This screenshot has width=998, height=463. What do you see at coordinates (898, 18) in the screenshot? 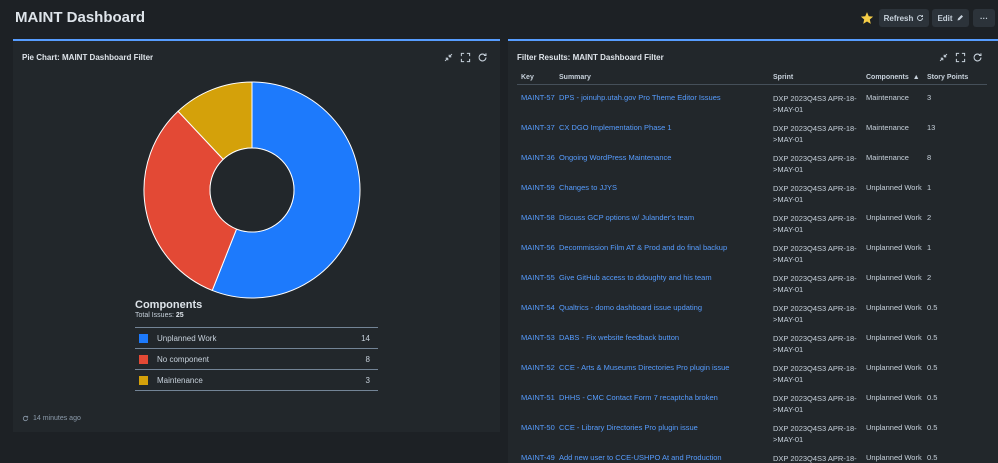
I see `refresh-label: Refresh` at bounding box center [898, 18].